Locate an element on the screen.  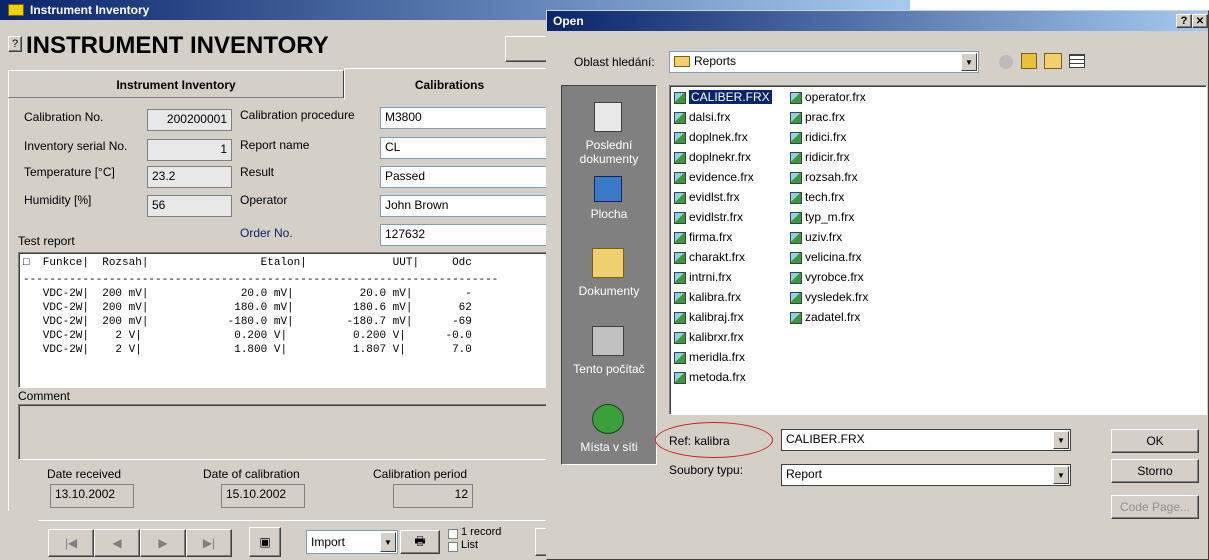
file-name: doplnekr.frx is located at coordinates (720, 157).